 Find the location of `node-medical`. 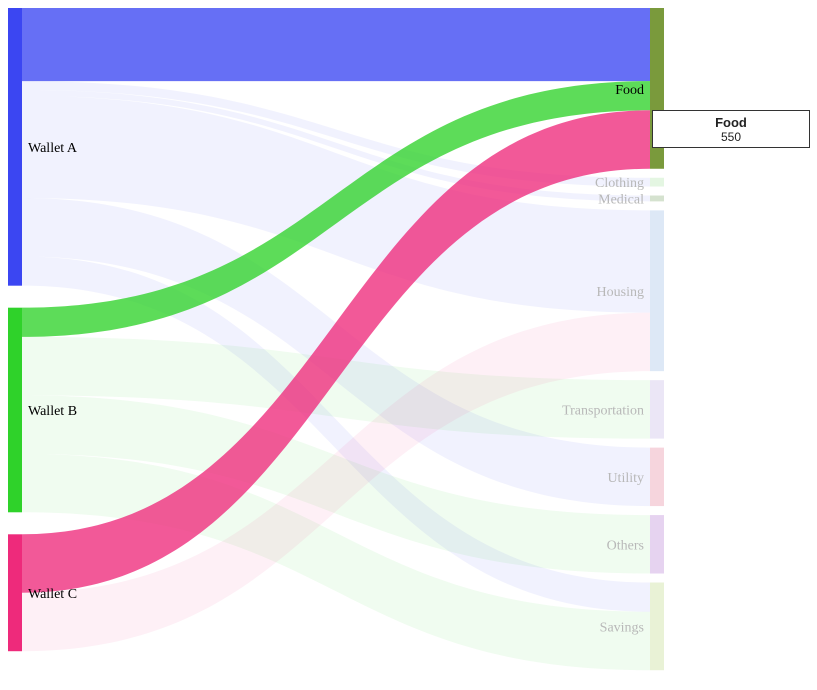

node-medical is located at coordinates (657, 198).